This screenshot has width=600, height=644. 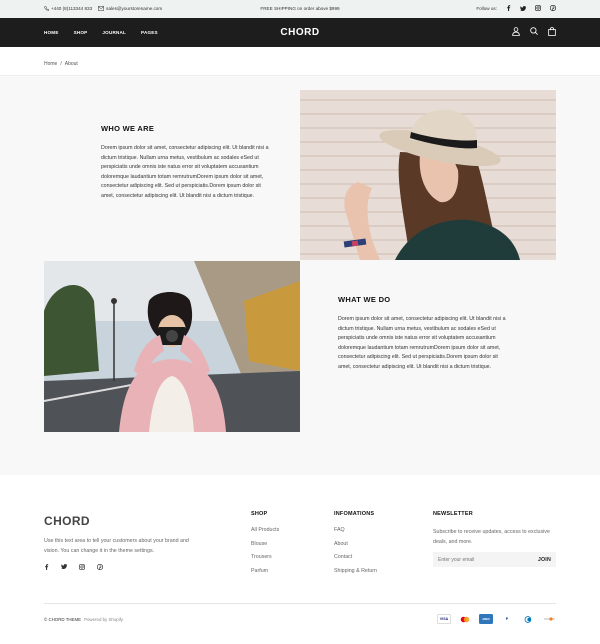 I want to click on paypal-icon: P, so click(x=507, y=619).